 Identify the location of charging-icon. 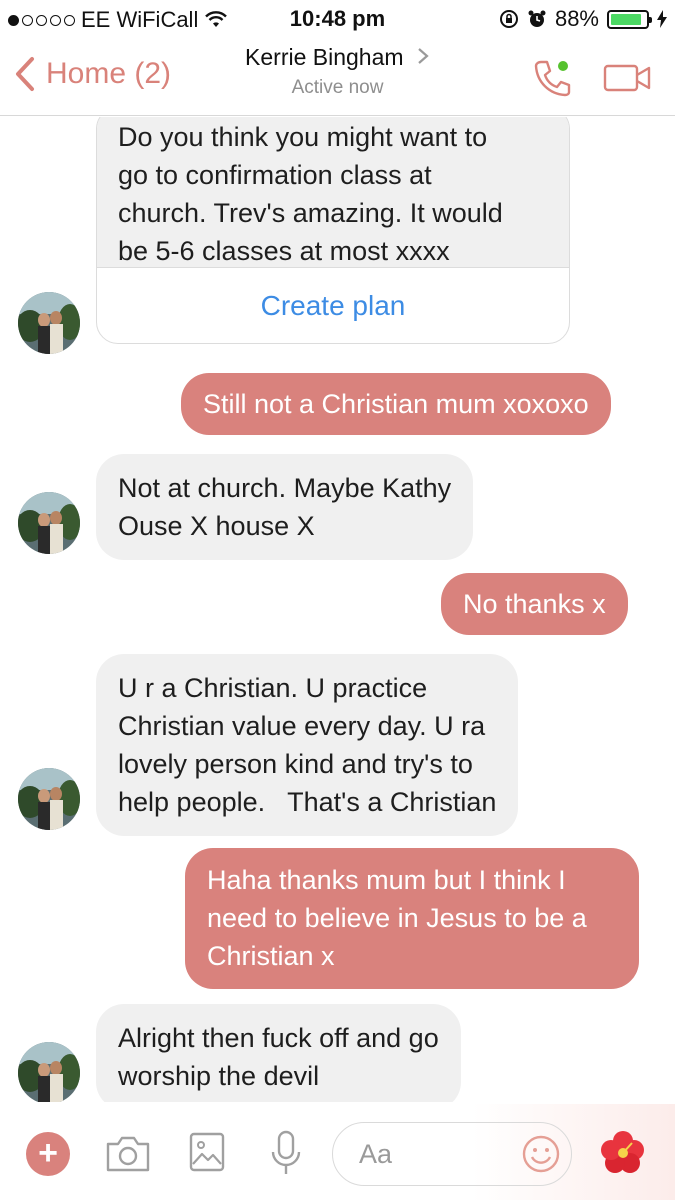
(662, 19).